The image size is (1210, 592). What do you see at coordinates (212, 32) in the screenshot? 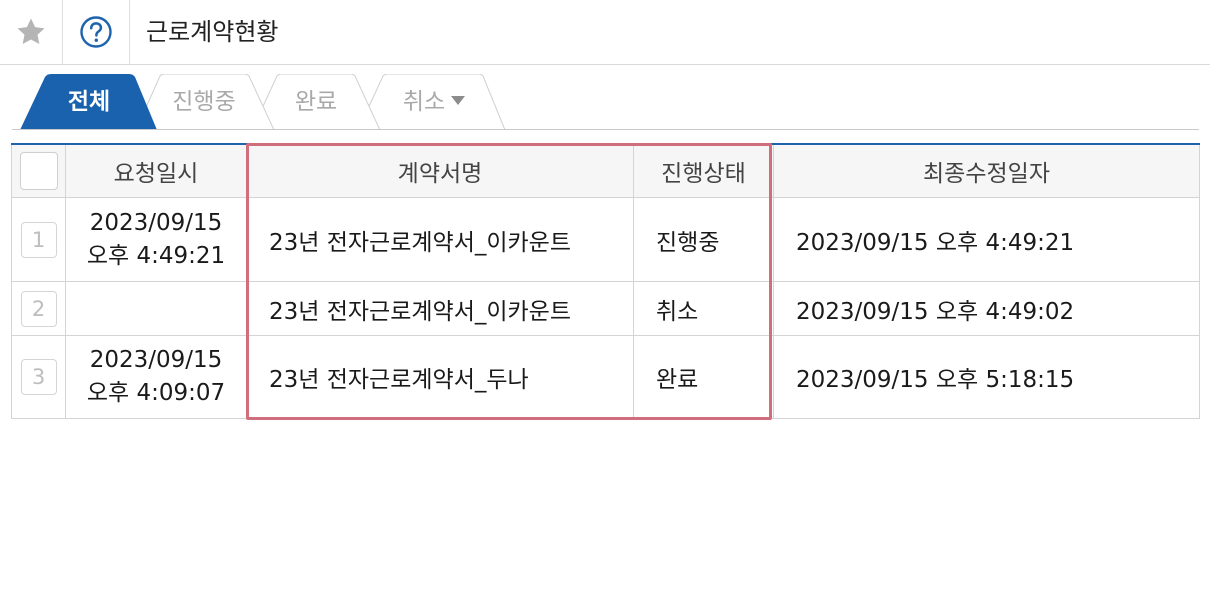
I see `page-title: 근로계약현황` at bounding box center [212, 32].